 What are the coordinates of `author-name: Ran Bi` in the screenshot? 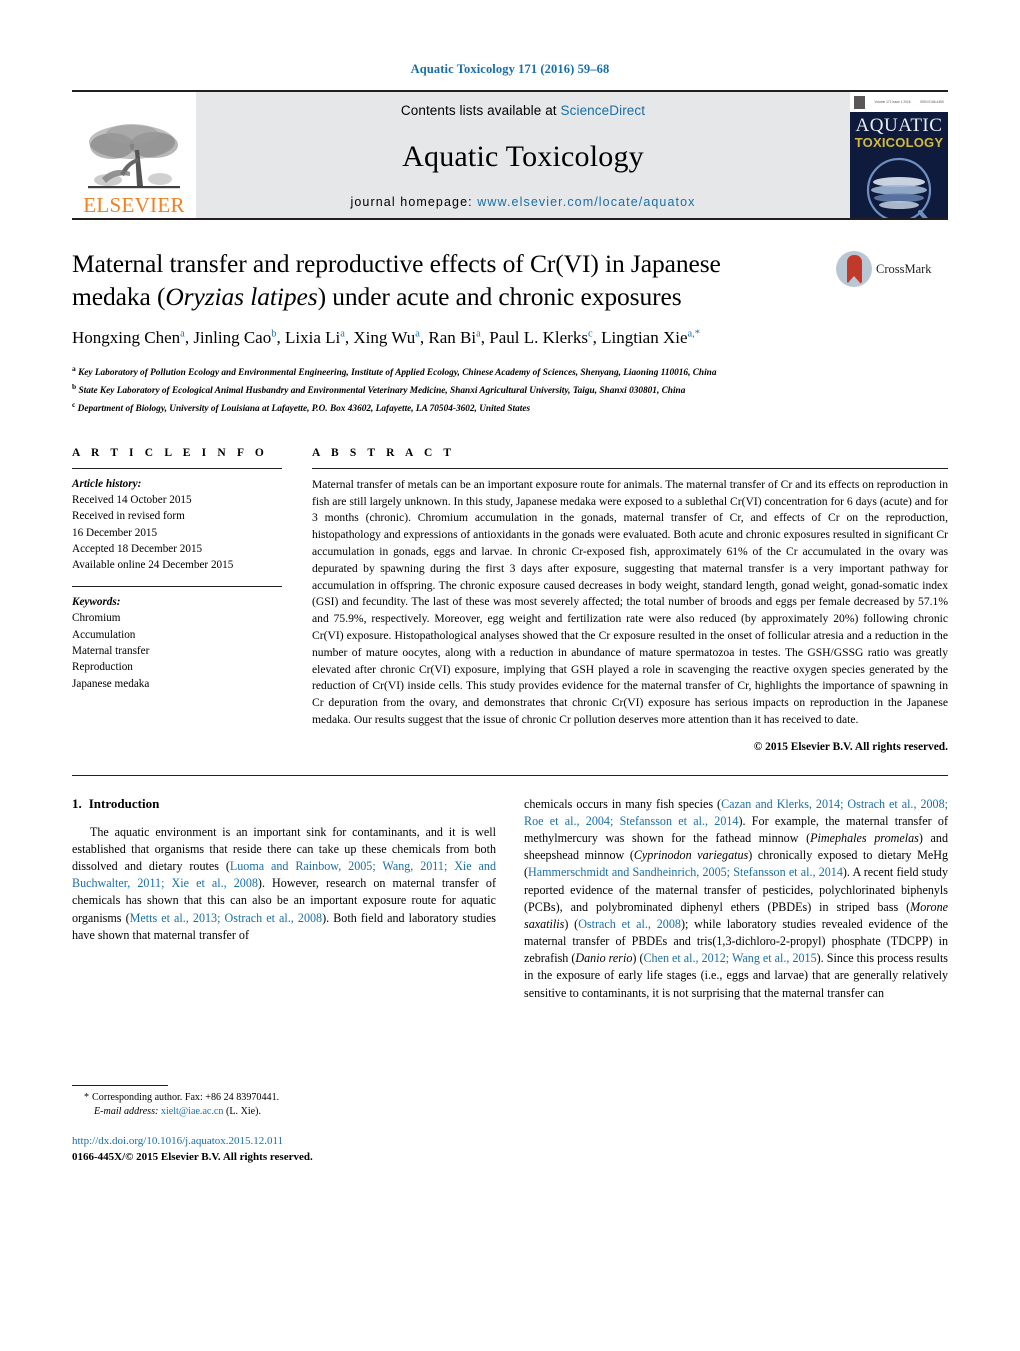 It's located at (452, 338).